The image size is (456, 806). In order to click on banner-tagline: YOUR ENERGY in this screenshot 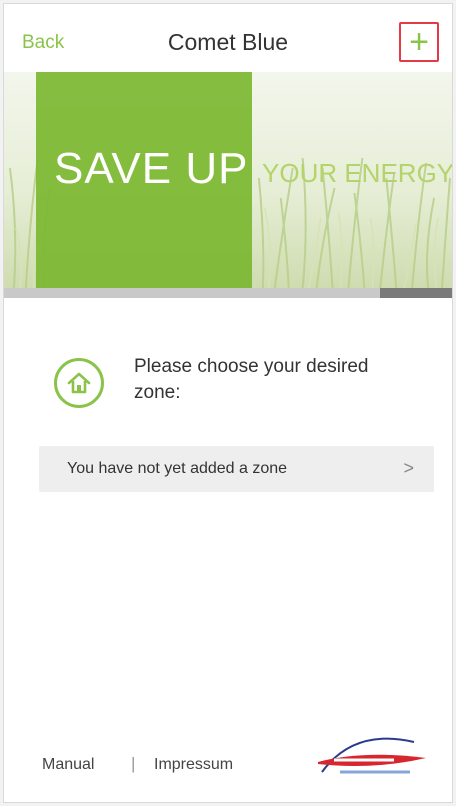, I will do `click(357, 173)`.